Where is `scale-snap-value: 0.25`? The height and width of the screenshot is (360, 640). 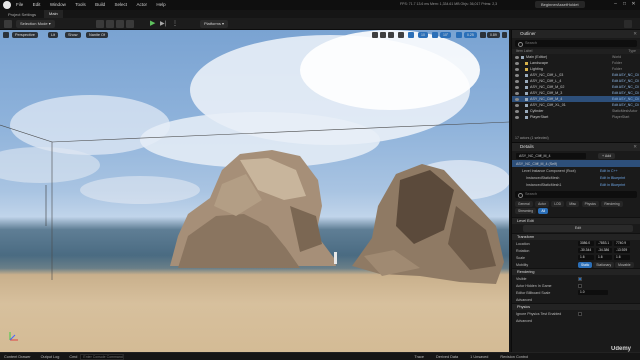
scale-snap-value: 0.25 is located at coordinates (470, 35).